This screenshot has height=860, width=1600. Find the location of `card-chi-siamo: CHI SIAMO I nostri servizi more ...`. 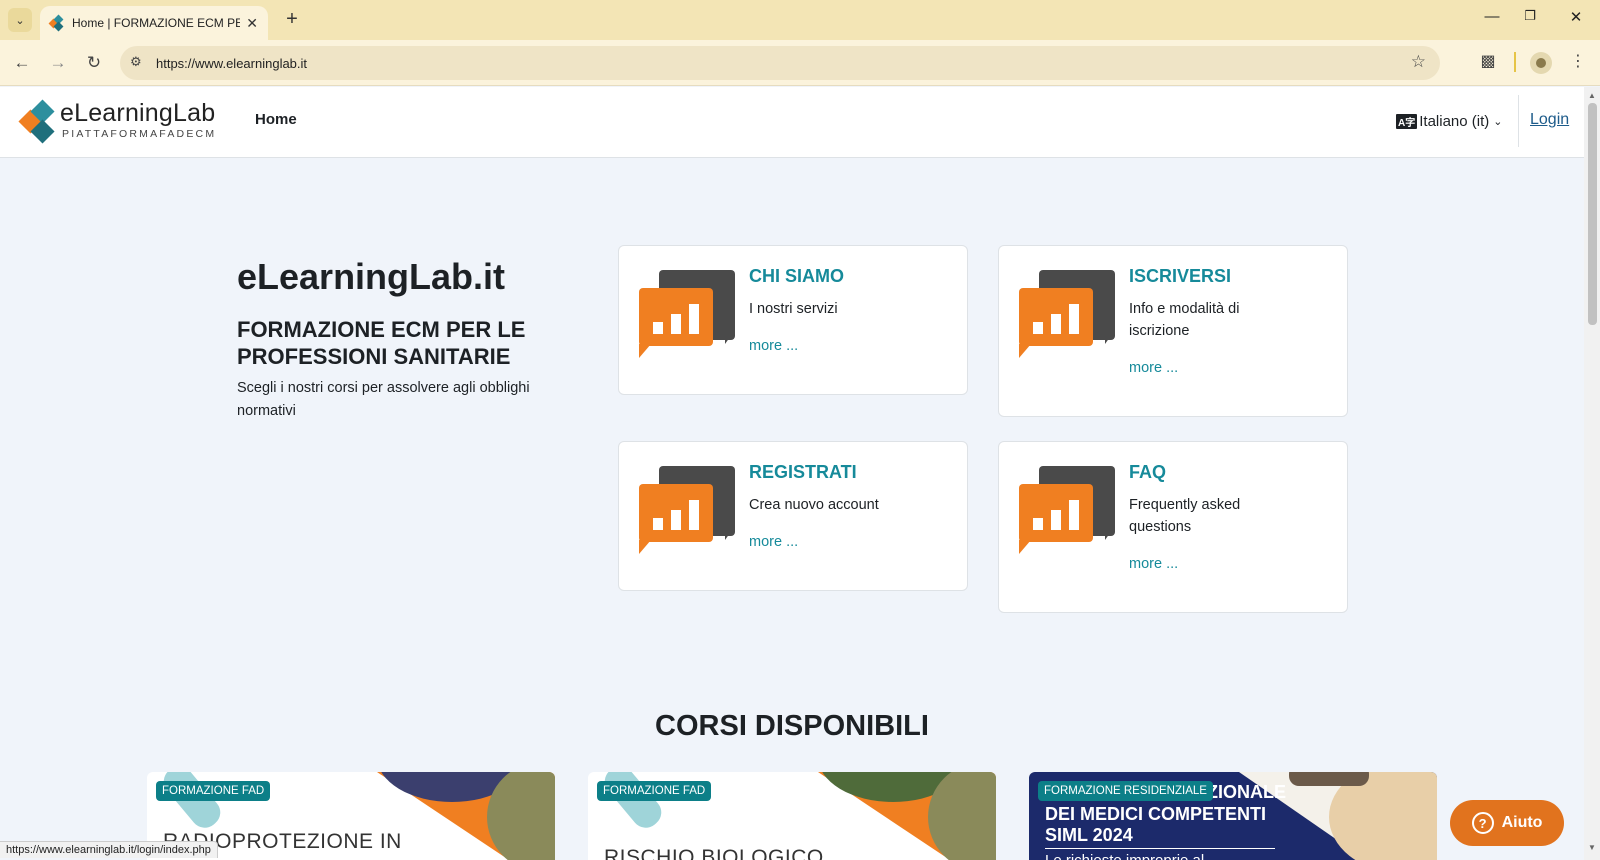

card-chi-siamo: CHI SIAMO I nostri servizi more ... is located at coordinates (793, 320).